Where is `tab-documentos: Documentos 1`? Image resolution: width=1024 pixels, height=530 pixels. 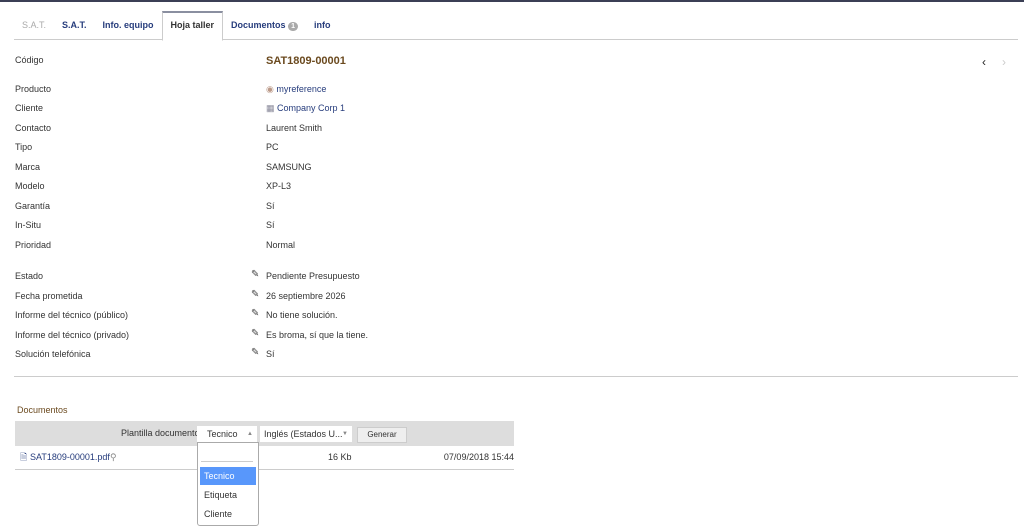 tab-documentos: Documentos 1 is located at coordinates (264, 25).